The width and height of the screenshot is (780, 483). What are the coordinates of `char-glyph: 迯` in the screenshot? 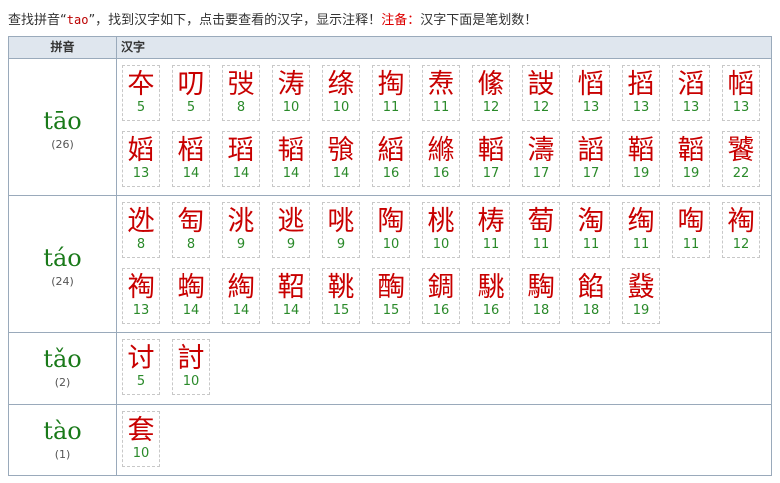 It's located at (141, 221).